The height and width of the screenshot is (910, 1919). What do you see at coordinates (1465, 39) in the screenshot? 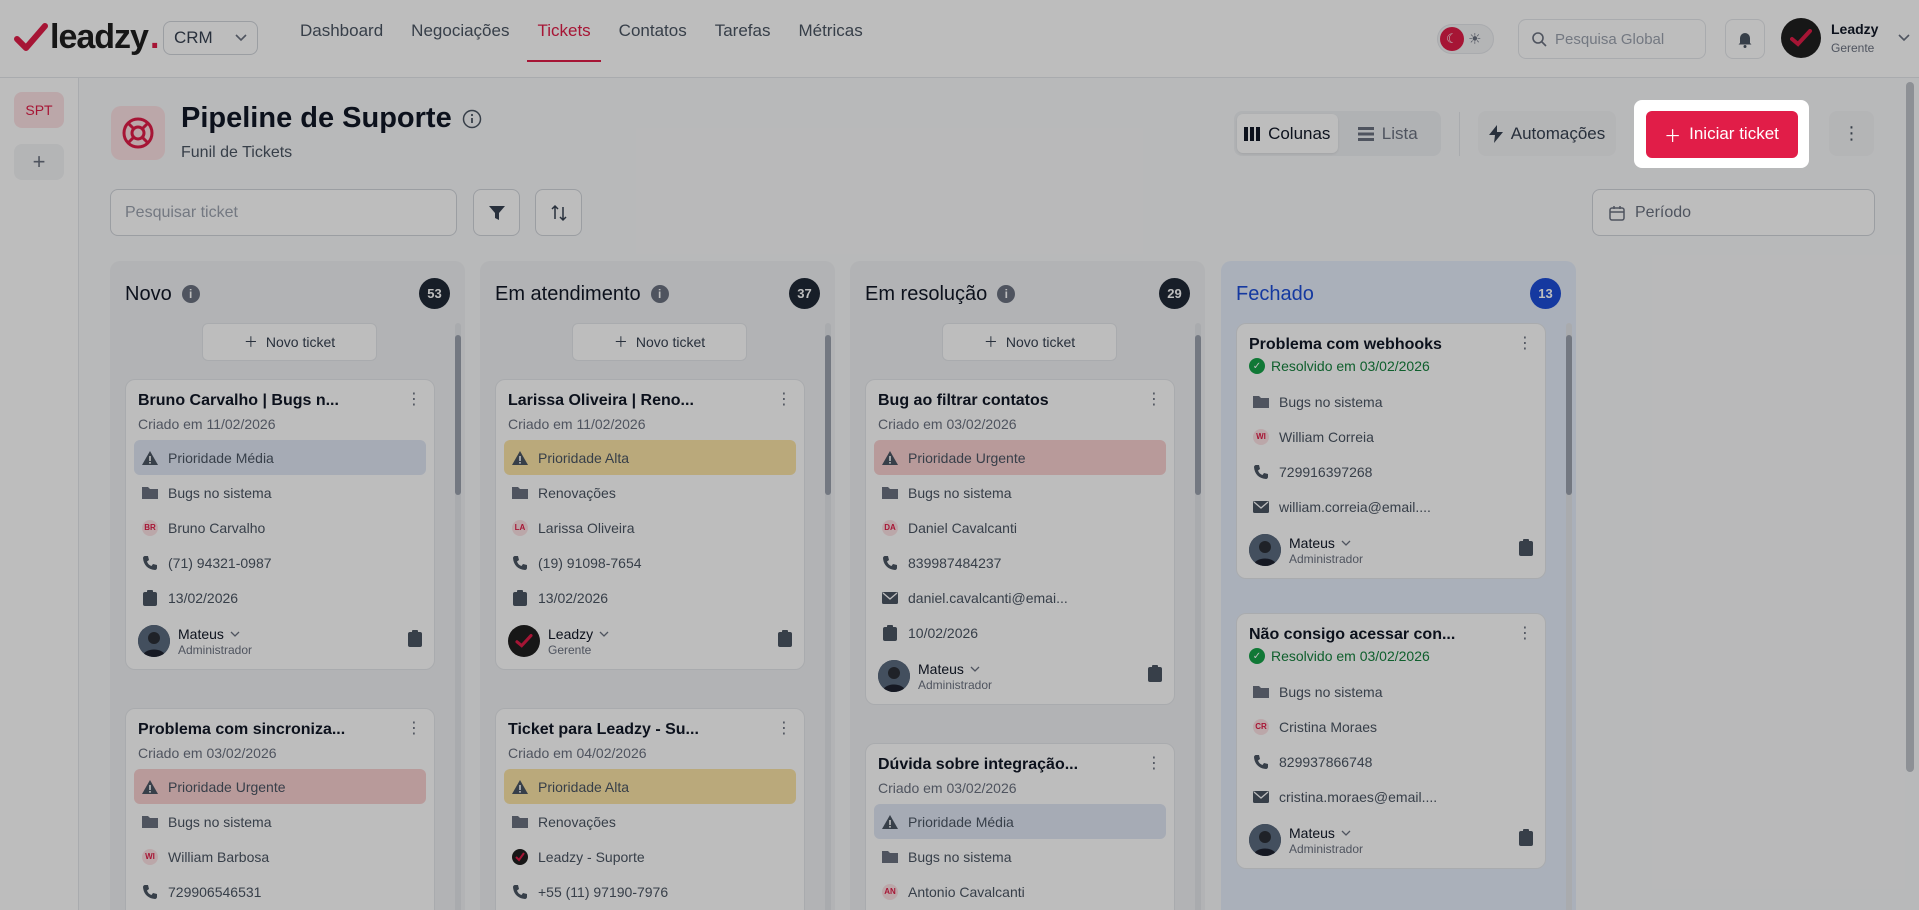
I see `theme-toggle: ☾ ☀` at bounding box center [1465, 39].